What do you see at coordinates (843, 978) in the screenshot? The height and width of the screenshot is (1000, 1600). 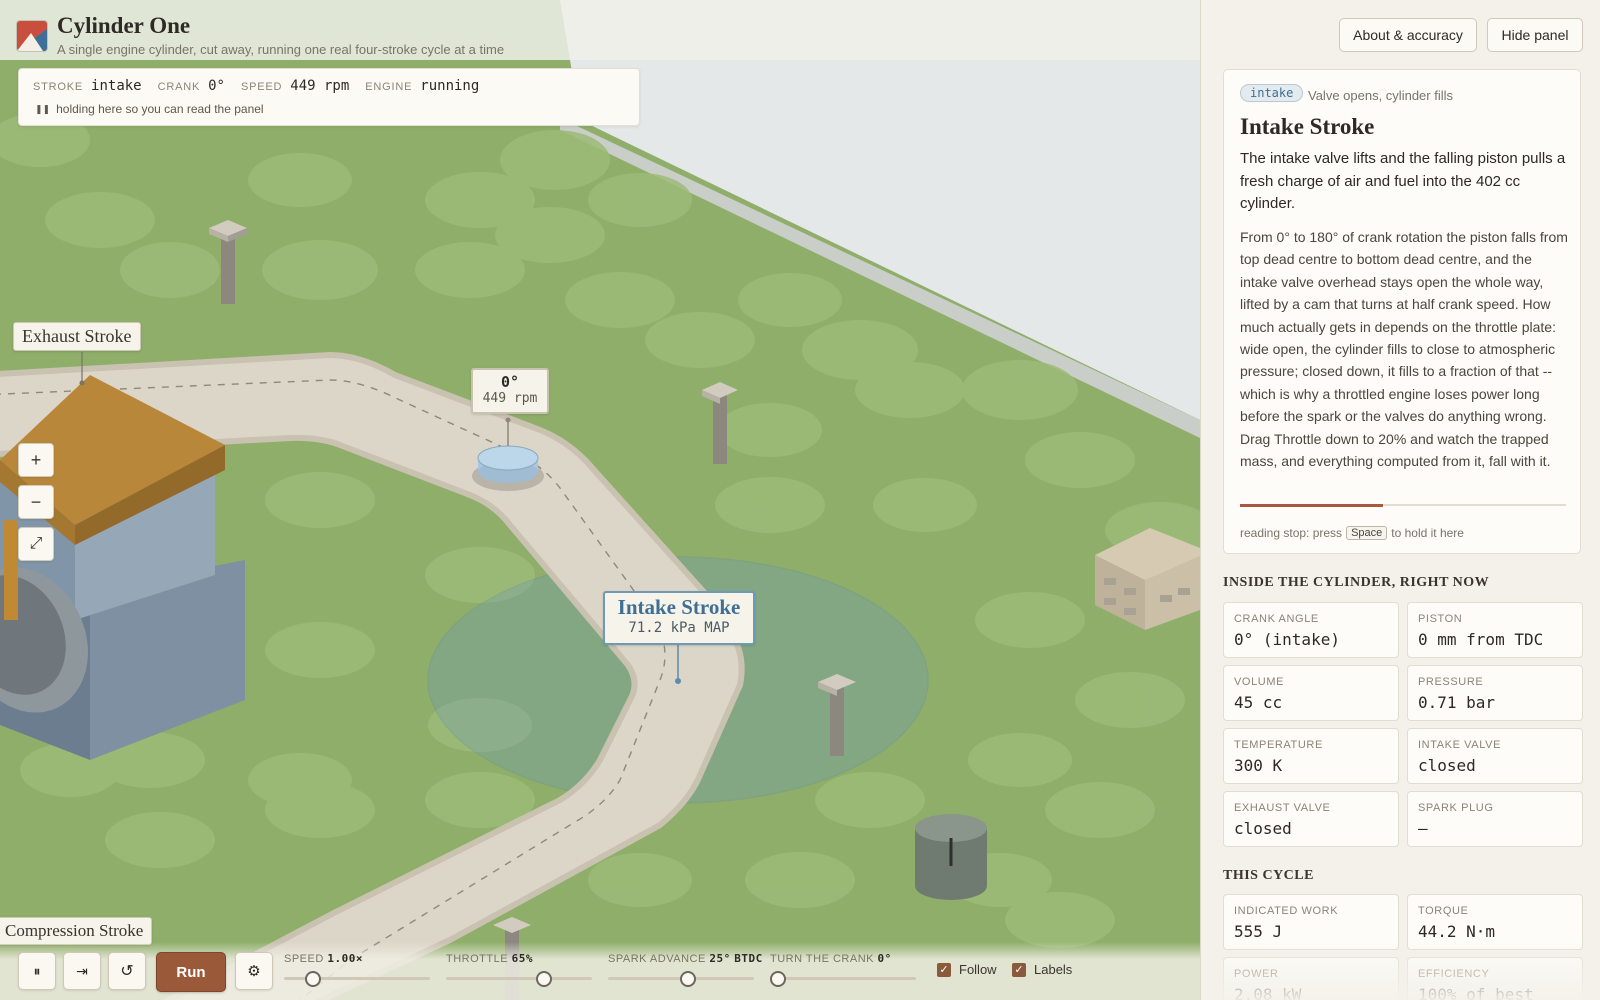 I see `crank-slider-track` at bounding box center [843, 978].